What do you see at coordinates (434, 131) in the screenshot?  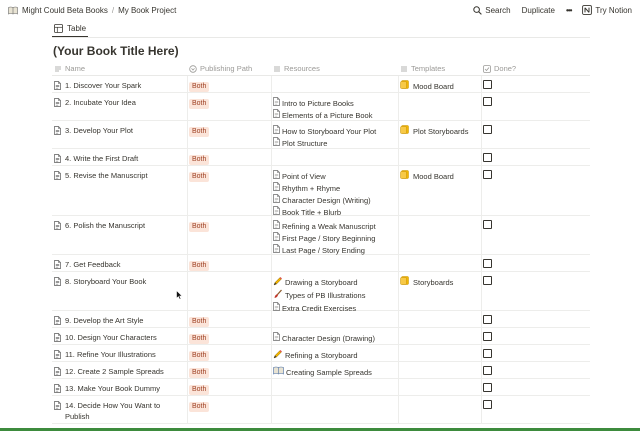 I see `template-link: Plot Storyboards` at bounding box center [434, 131].